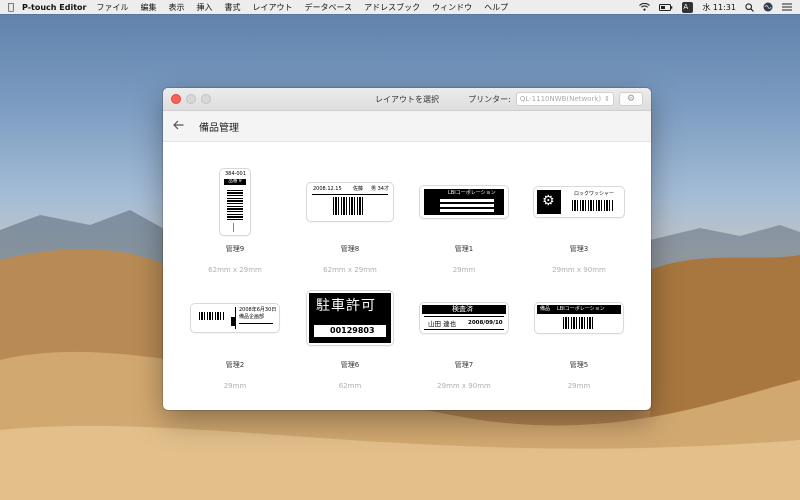  I want to click on updown-chevron-icon: ⇕, so click(607, 99).